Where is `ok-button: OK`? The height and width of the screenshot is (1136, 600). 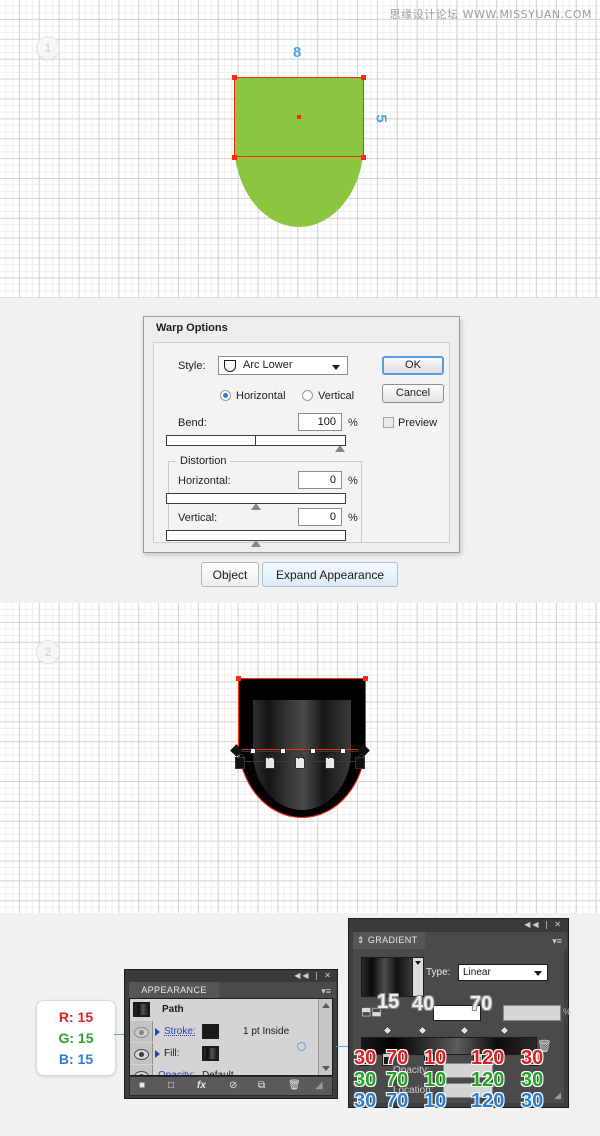 ok-button: OK is located at coordinates (413, 365).